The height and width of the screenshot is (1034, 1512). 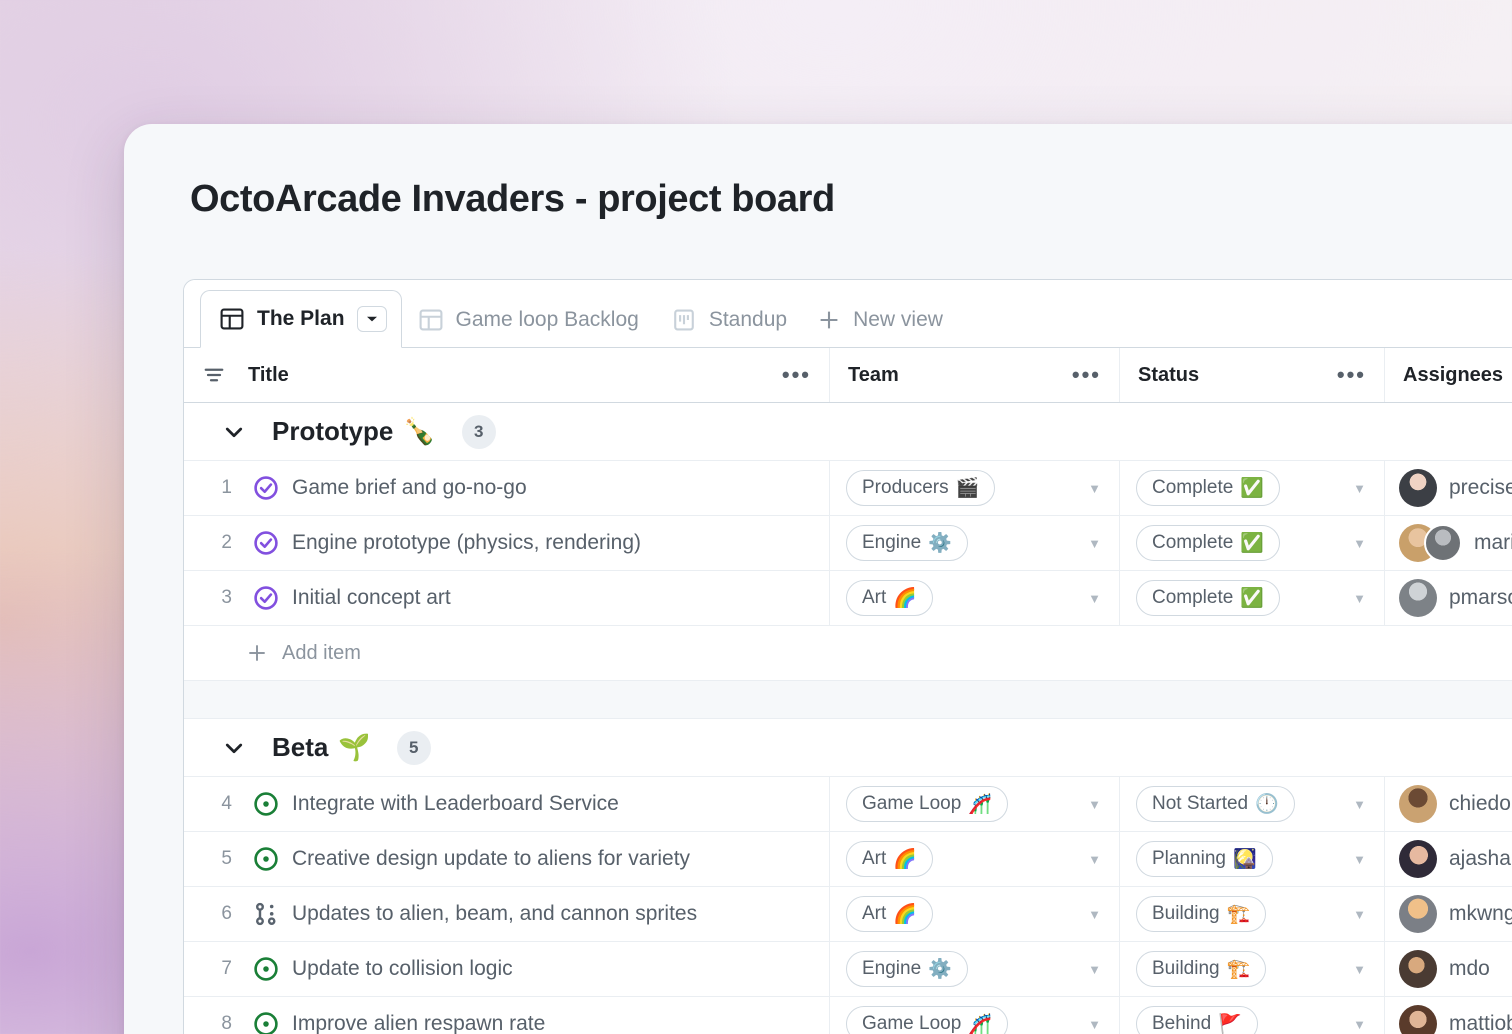 I want to click on row-number: 5, so click(x=226, y=858).